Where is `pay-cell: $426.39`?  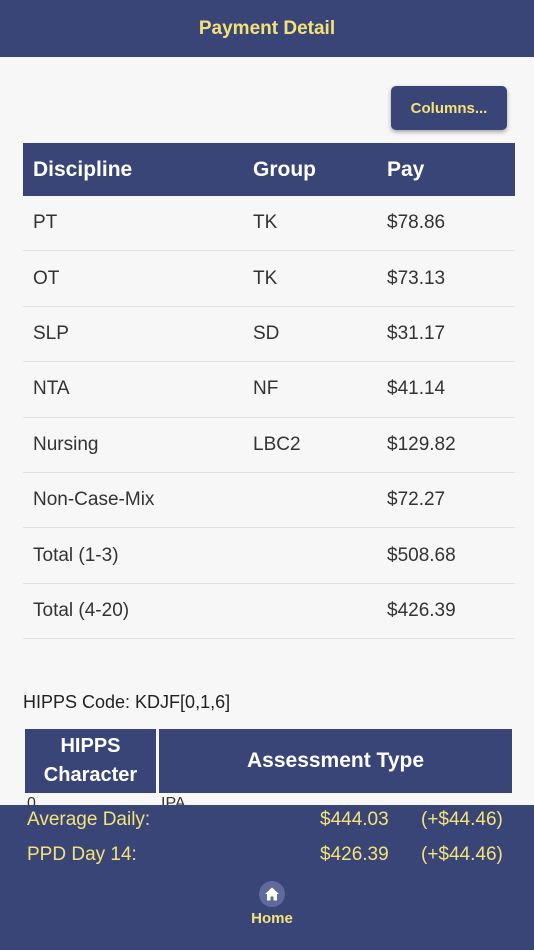 pay-cell: $426.39 is located at coordinates (421, 610).